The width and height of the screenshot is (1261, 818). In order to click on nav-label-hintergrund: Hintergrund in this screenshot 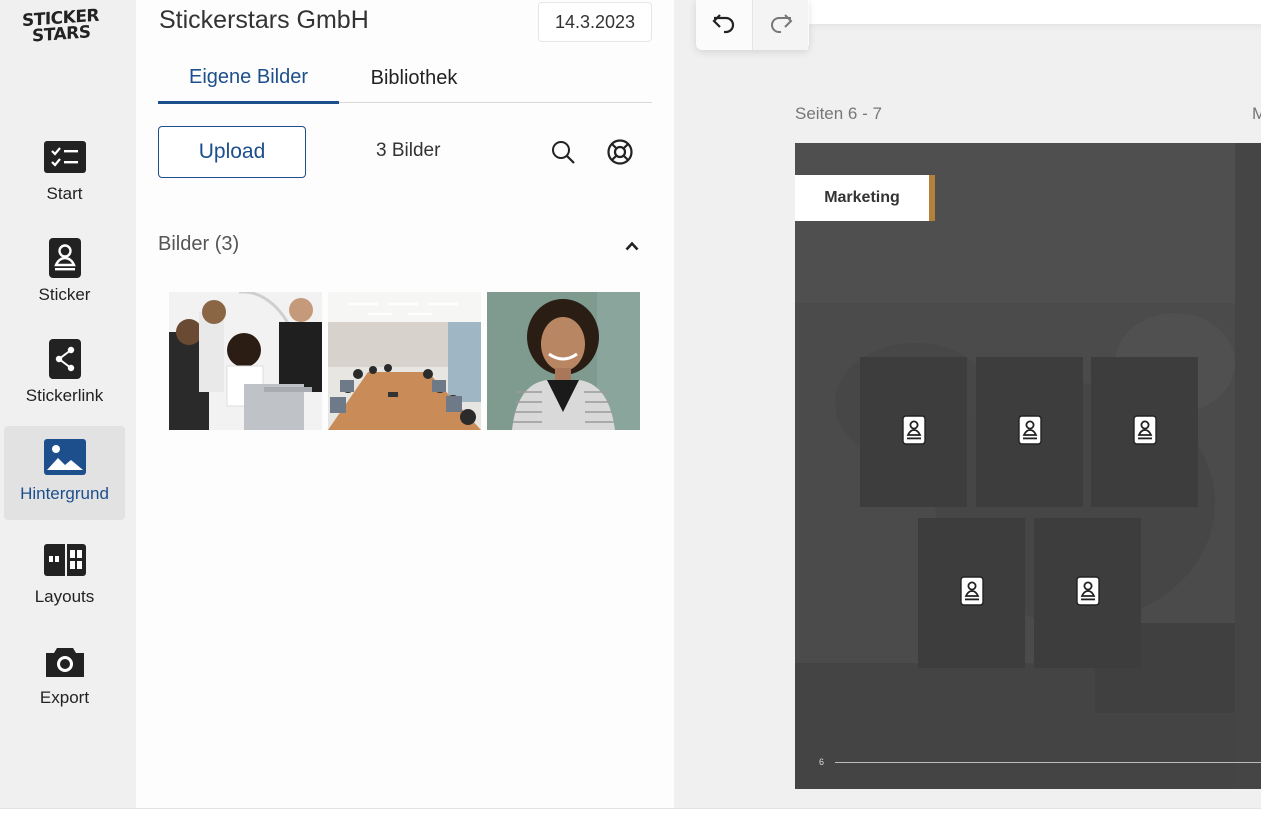, I will do `click(64, 493)`.